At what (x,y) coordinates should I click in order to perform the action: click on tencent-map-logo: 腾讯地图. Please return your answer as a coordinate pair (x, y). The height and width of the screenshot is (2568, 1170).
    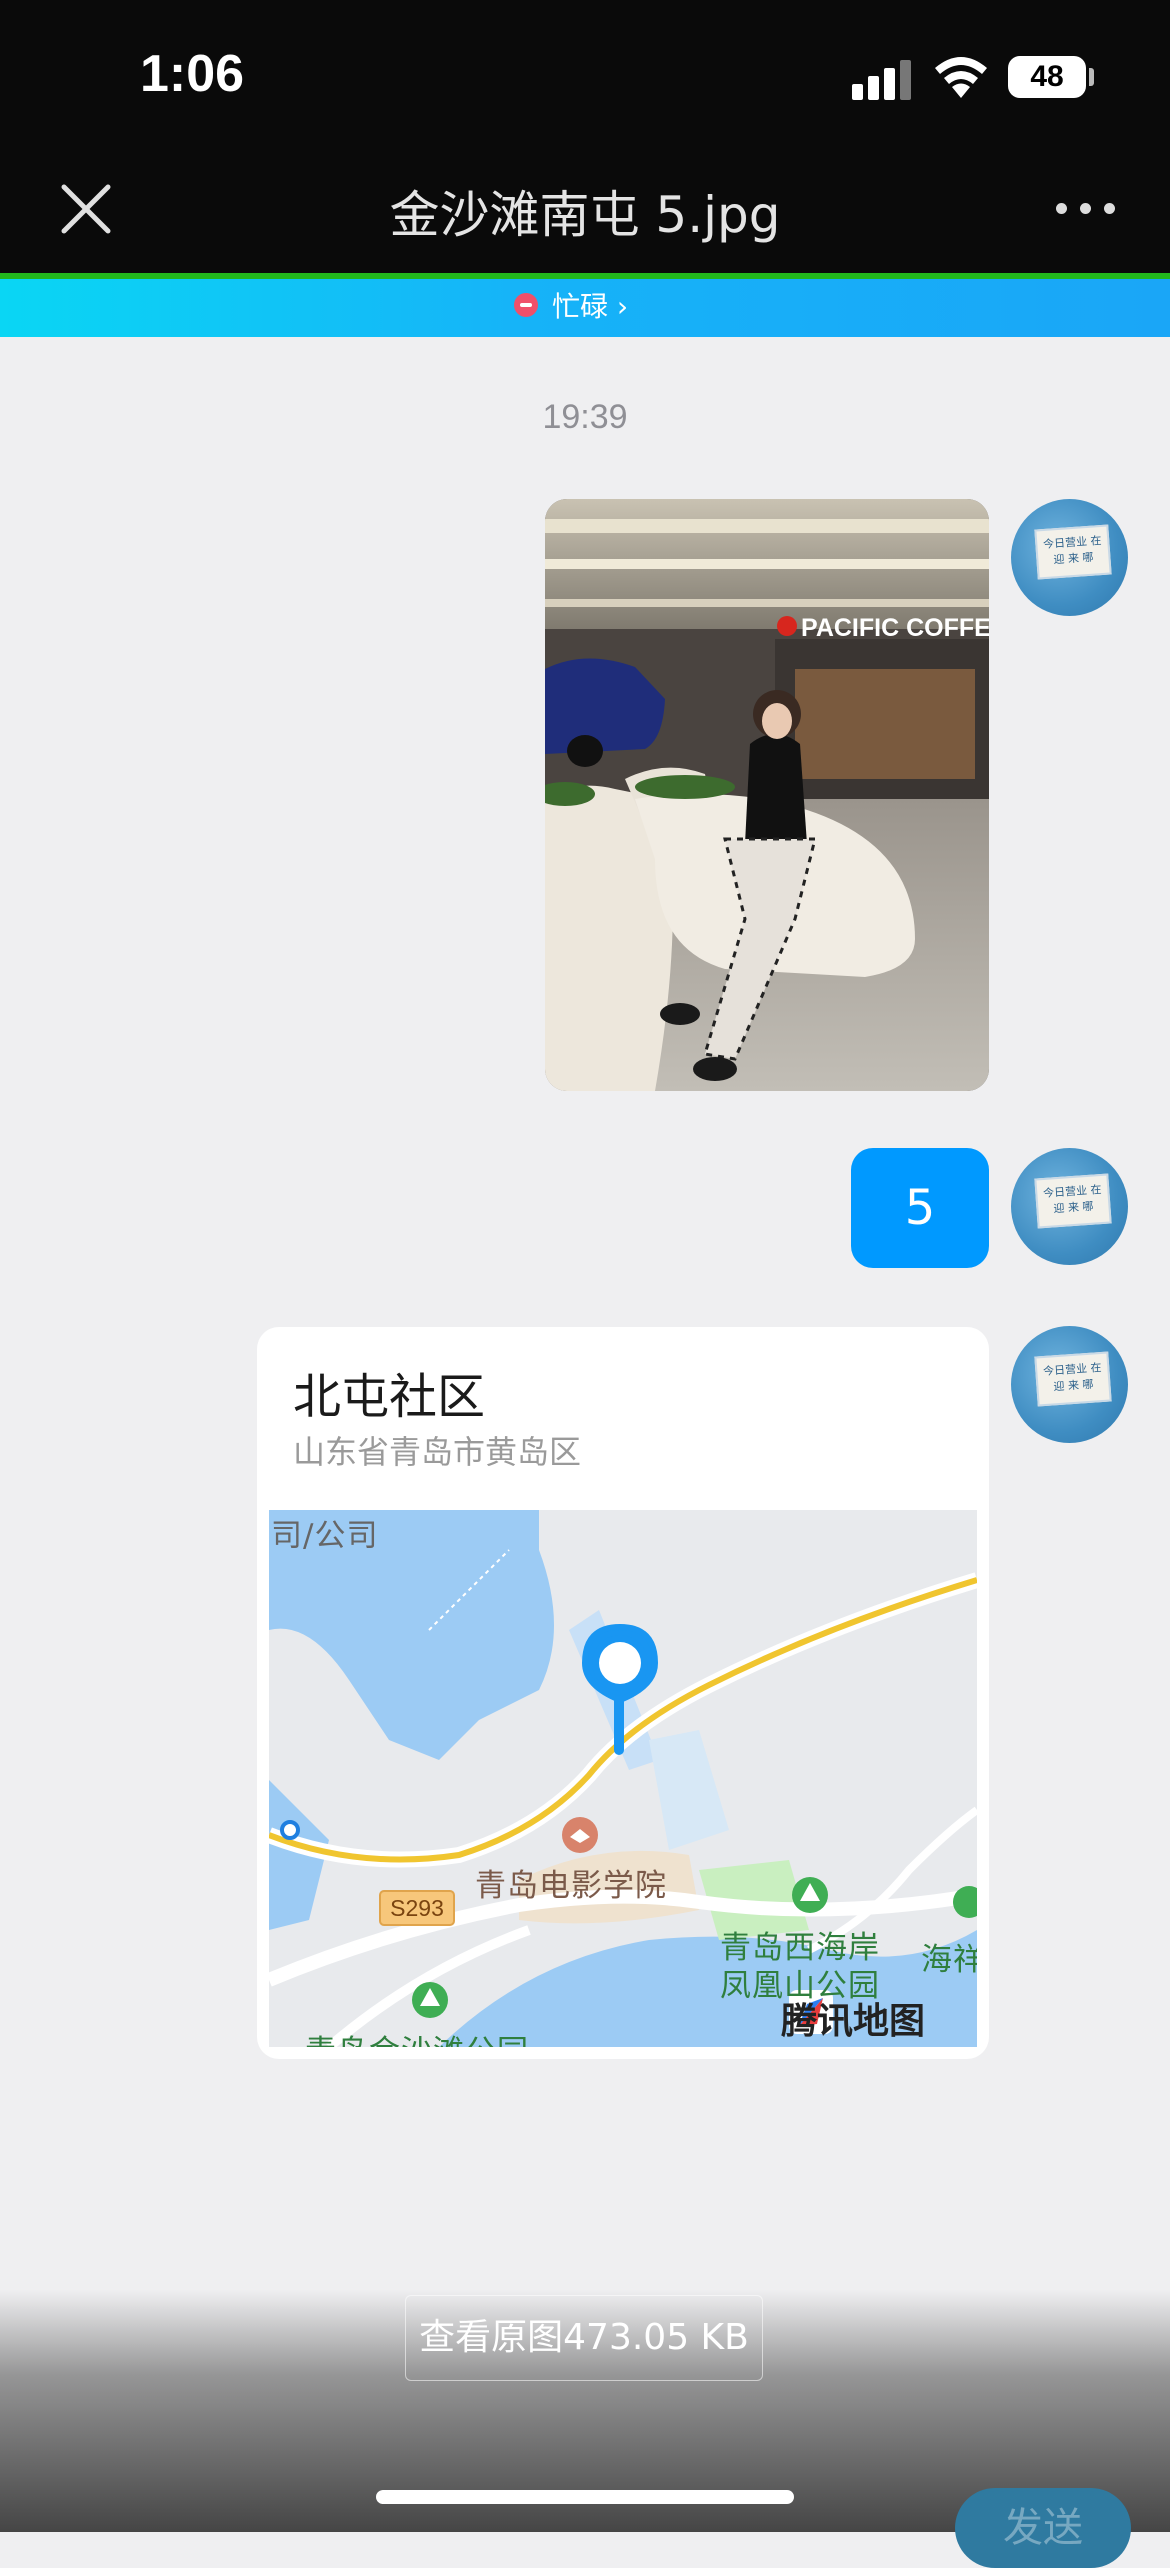
    Looking at the image, I should click on (853, 2018).